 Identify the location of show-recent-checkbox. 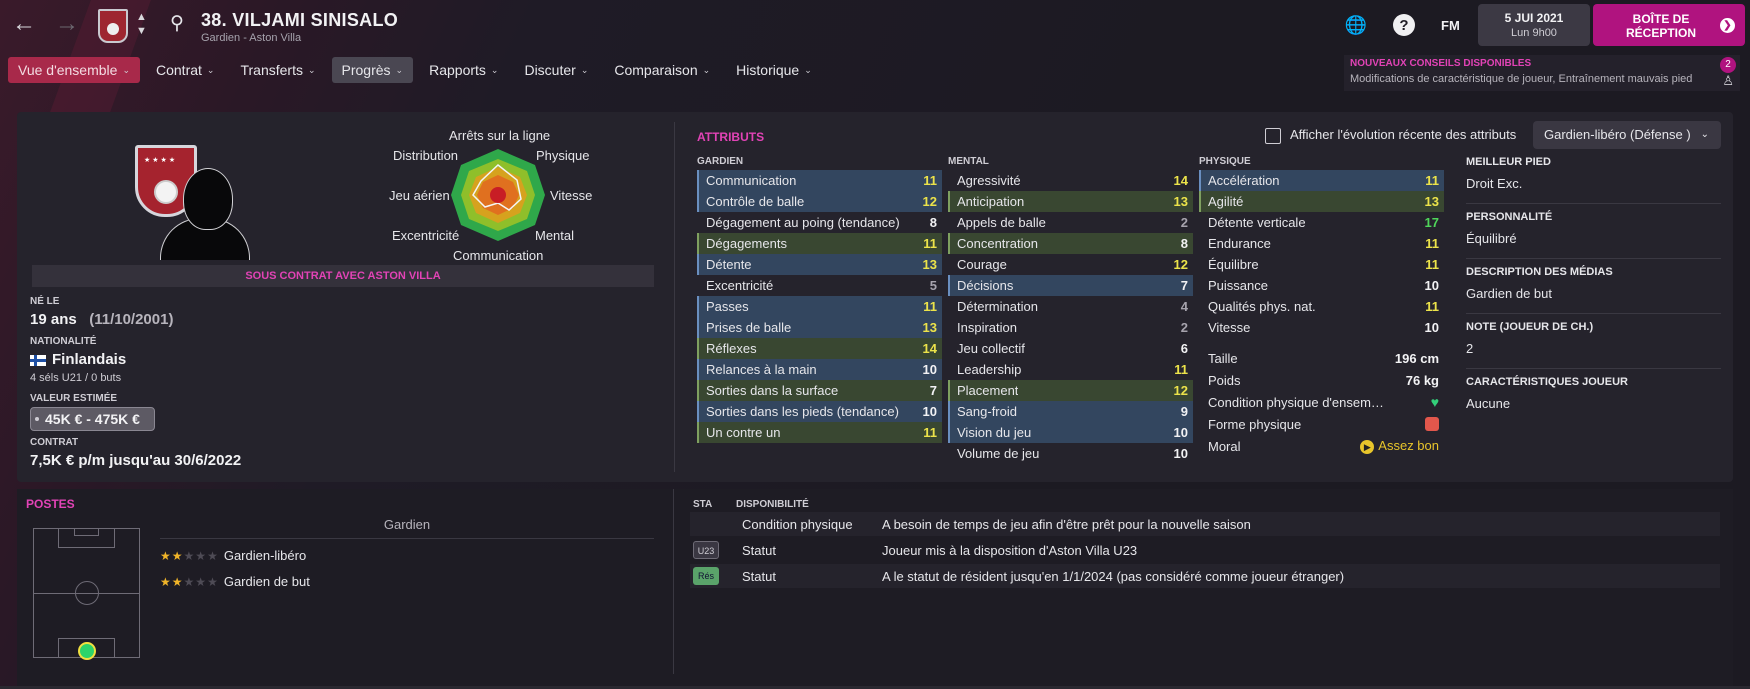
(1273, 136).